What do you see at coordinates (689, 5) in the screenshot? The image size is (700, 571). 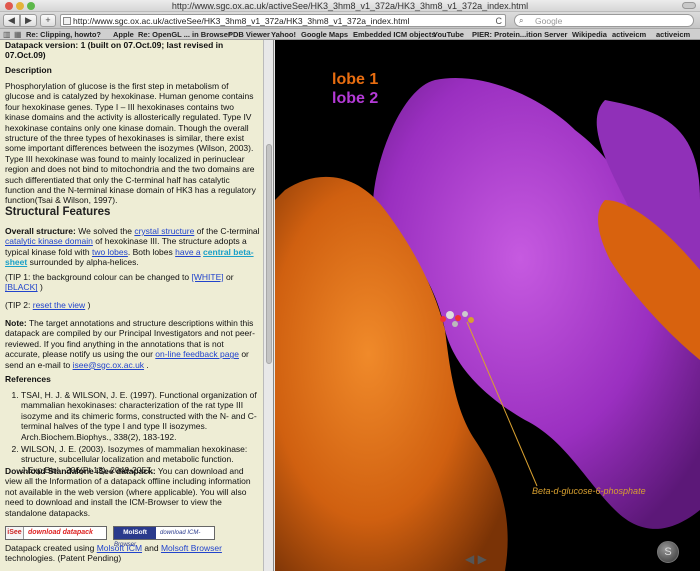 I see `toolbar-toggle-button` at bounding box center [689, 5].